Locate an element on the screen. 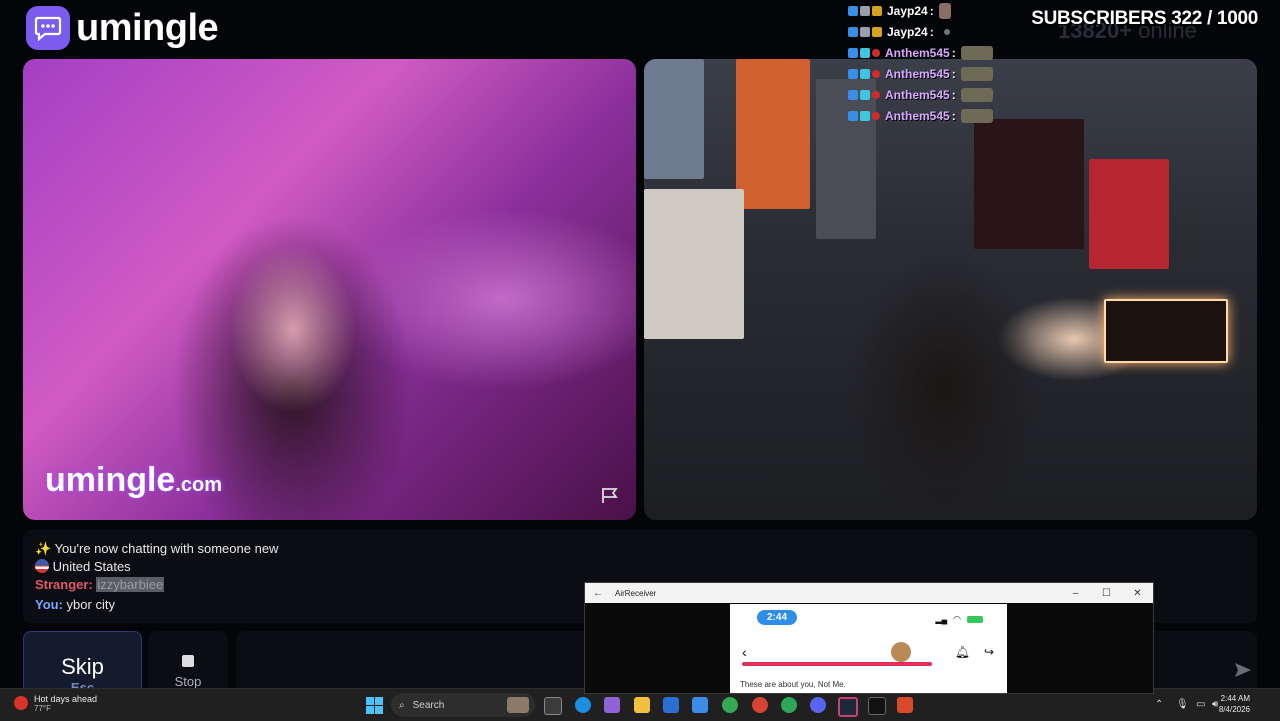  task-view-icon is located at coordinates (553, 706).